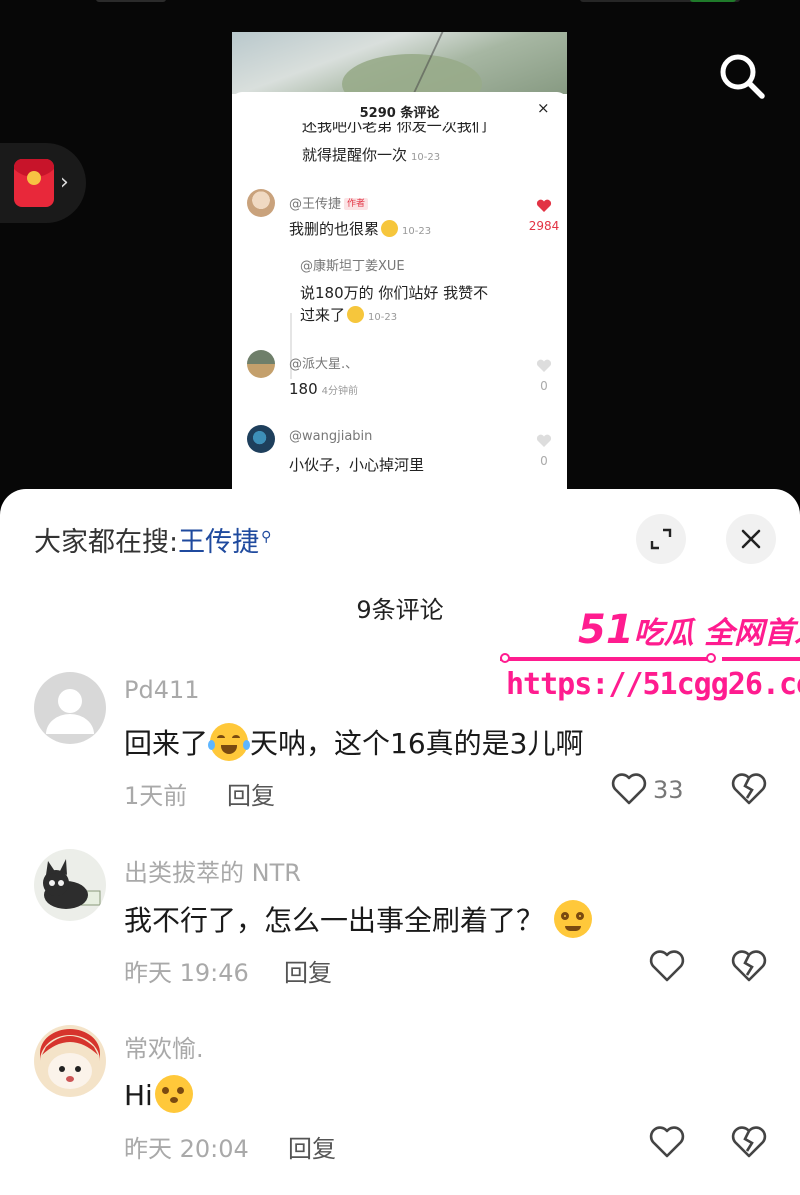 This screenshot has width=800, height=1195. I want to click on embedded-partial-line2: 就得提醒你一次 10-23, so click(371, 155).